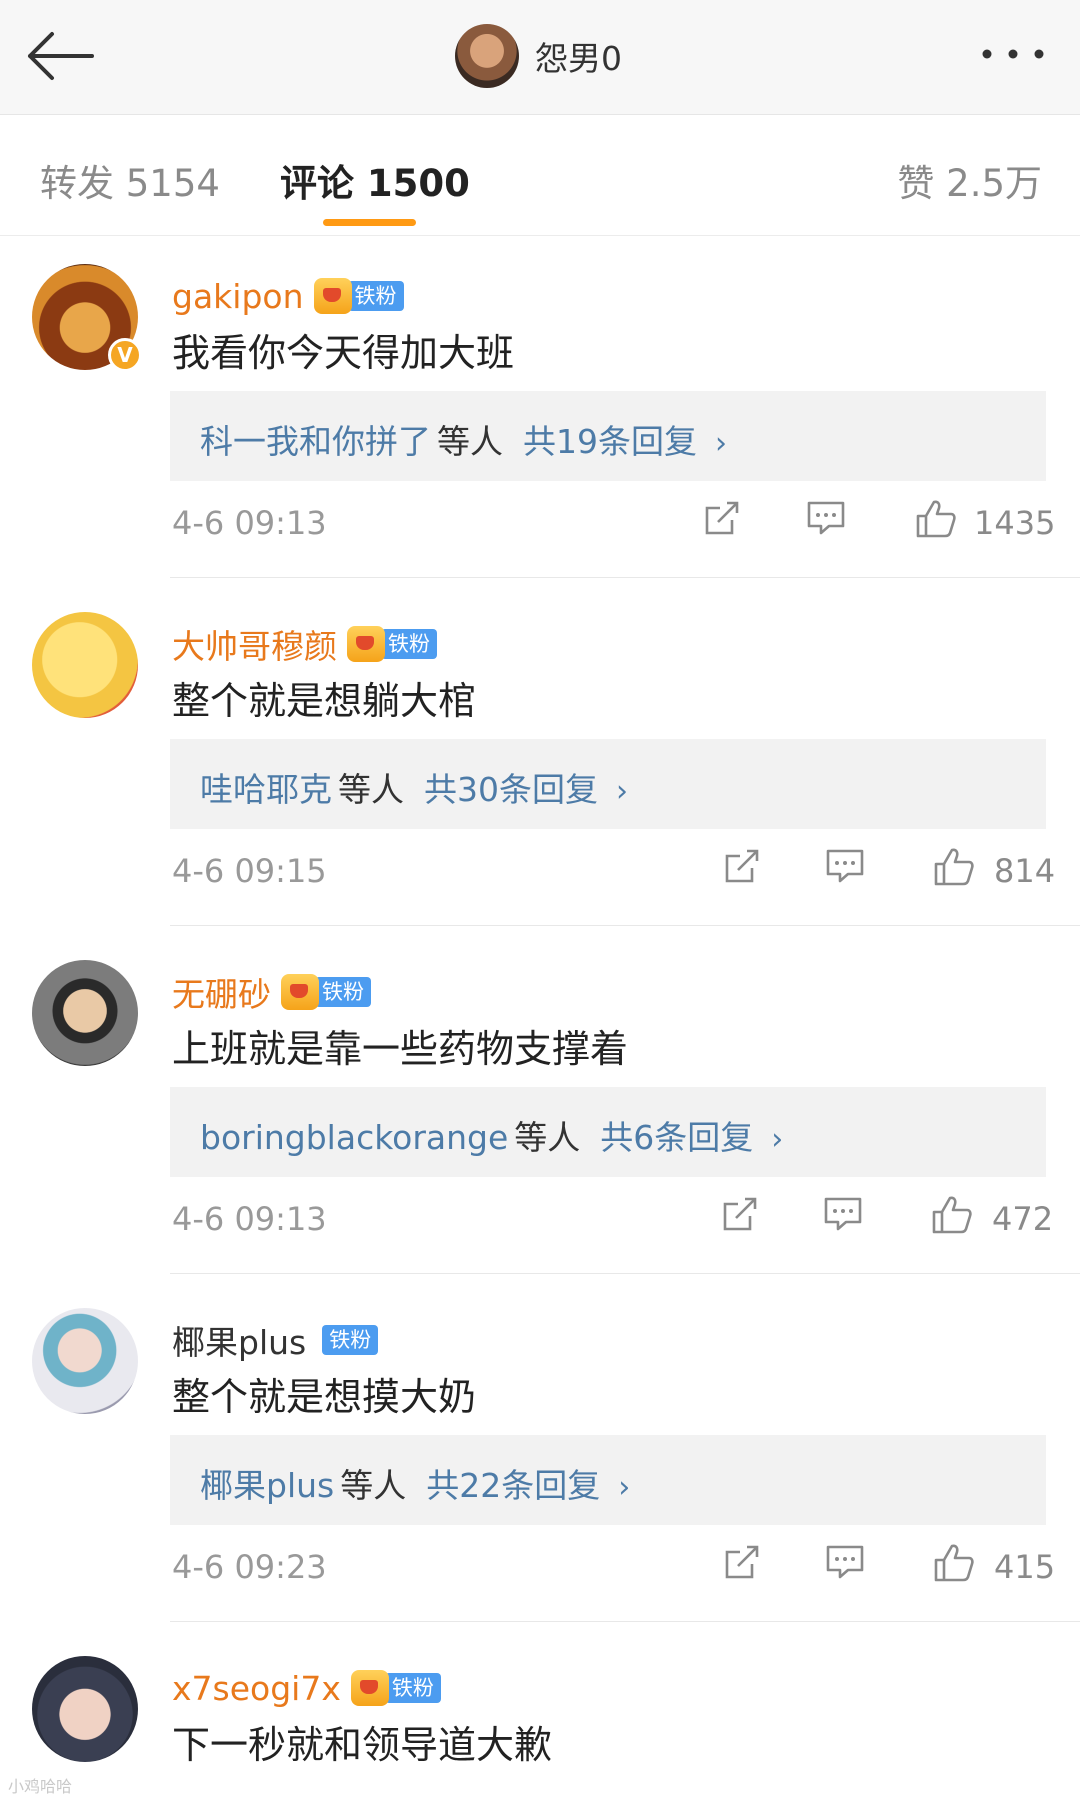 The width and height of the screenshot is (1080, 1803). I want to click on comment-text: 整个就是想躺大棺, so click(324, 701).